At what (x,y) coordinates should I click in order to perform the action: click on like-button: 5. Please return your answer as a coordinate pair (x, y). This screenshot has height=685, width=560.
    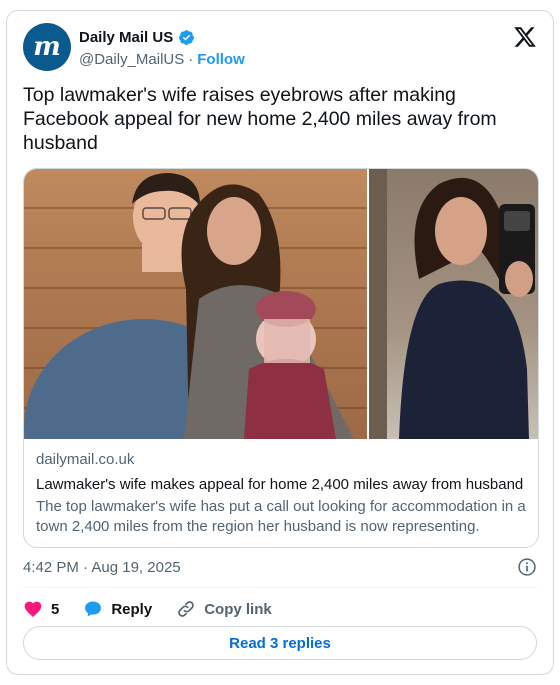
    Looking at the image, I should click on (41, 609).